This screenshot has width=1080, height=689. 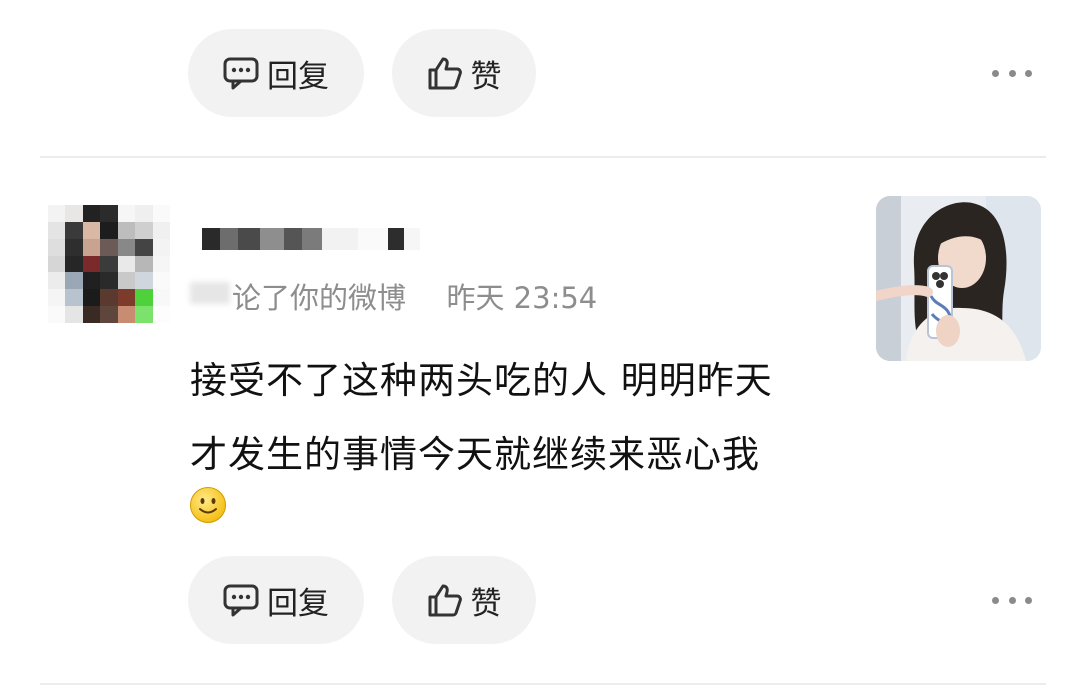 What do you see at coordinates (522, 298) in the screenshot?
I see `comment-timestamp: 昨天 23:54` at bounding box center [522, 298].